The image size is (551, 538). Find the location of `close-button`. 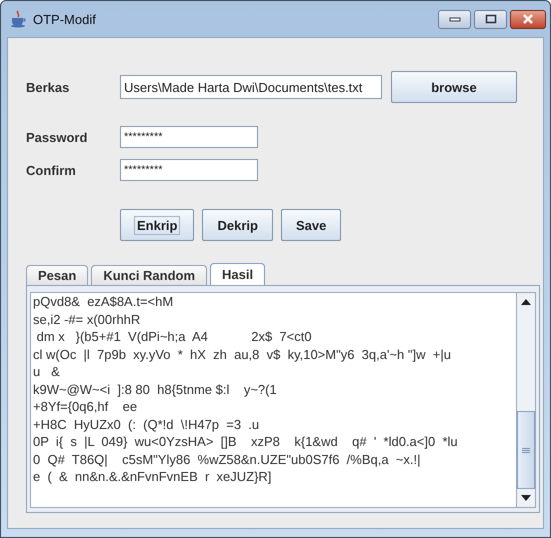

close-button is located at coordinates (528, 19).